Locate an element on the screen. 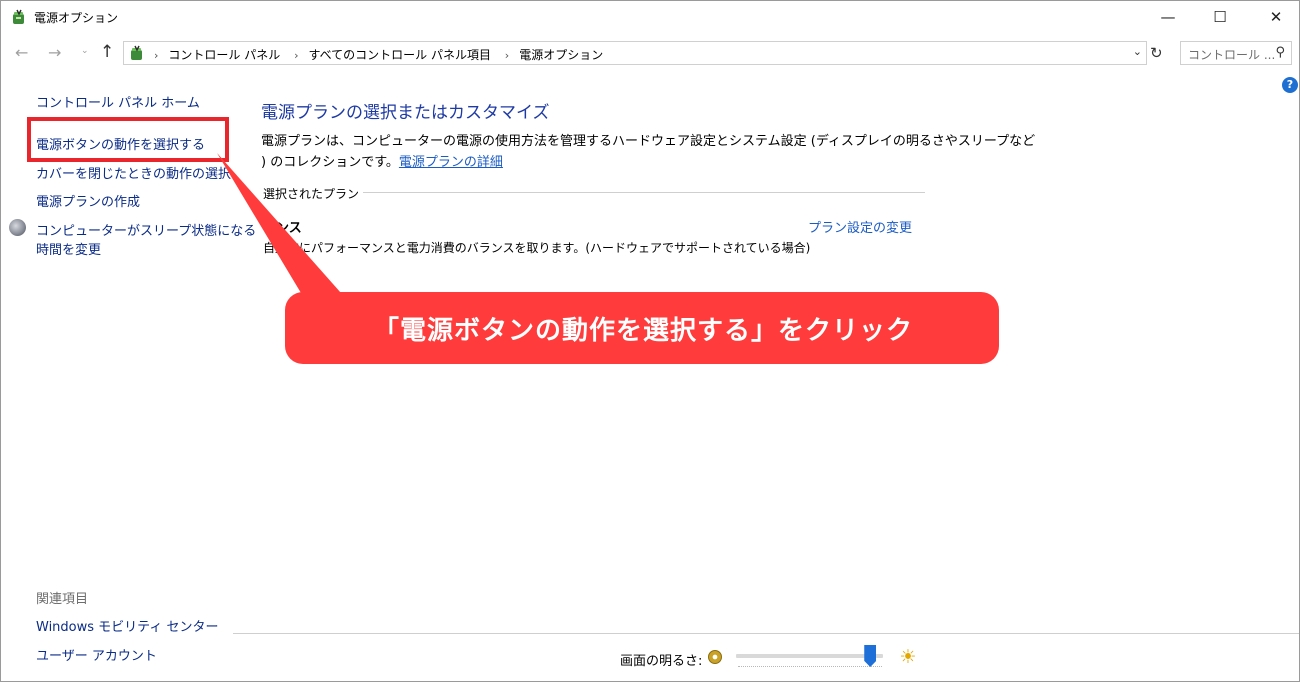 This screenshot has width=1300, height=682. breadcrumb-all-items: すべてのコントロール パネル項目 is located at coordinates (399, 55).